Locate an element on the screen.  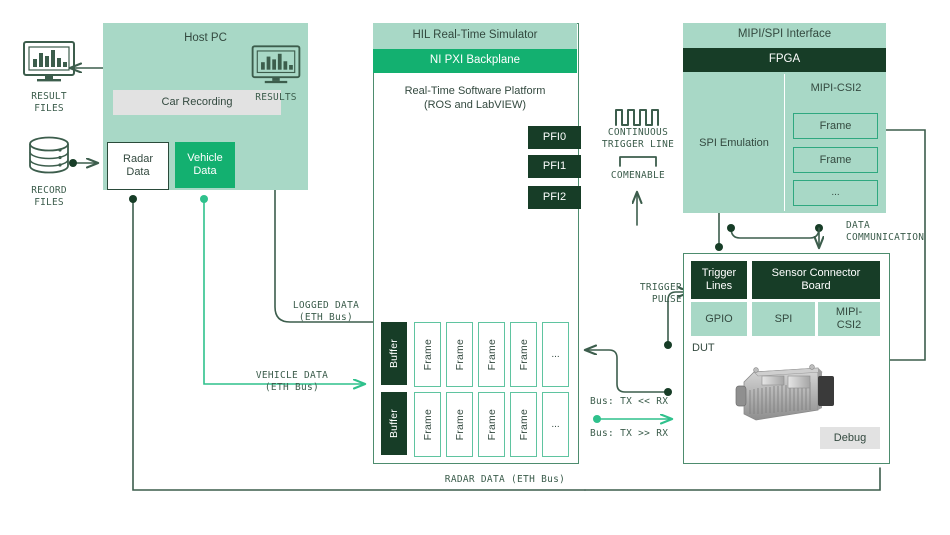
pfi2-pad: PFI2 is located at coordinates (554, 197).